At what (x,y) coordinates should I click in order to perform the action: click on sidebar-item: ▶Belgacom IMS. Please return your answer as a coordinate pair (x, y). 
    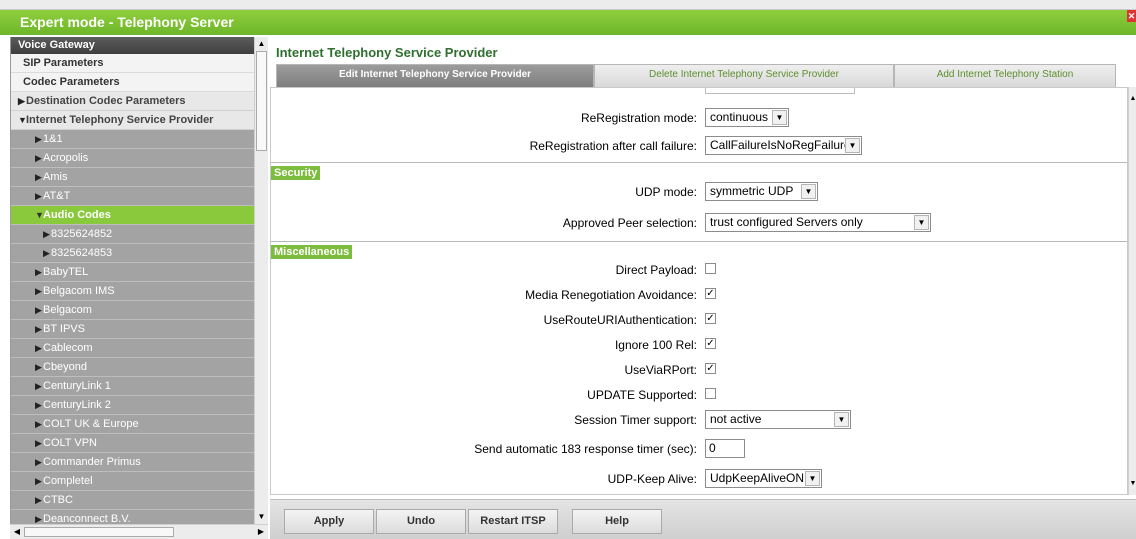
    Looking at the image, I should click on (132, 291).